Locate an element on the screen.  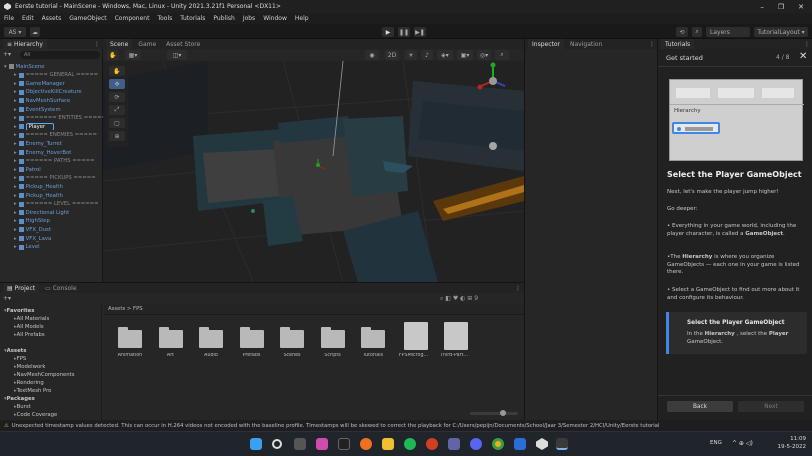
hierarchy-item: ▸ ====== LEVEL ====== is located at coordinates (51, 204).